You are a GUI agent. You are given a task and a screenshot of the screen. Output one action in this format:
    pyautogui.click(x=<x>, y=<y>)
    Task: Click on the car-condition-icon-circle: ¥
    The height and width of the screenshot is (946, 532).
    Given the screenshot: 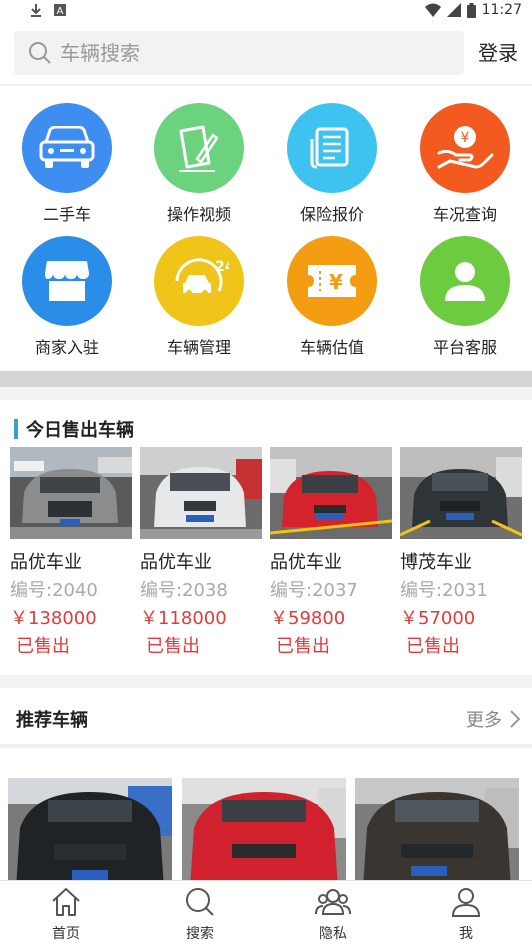 What is the action you would take?
    pyautogui.click(x=465, y=148)
    